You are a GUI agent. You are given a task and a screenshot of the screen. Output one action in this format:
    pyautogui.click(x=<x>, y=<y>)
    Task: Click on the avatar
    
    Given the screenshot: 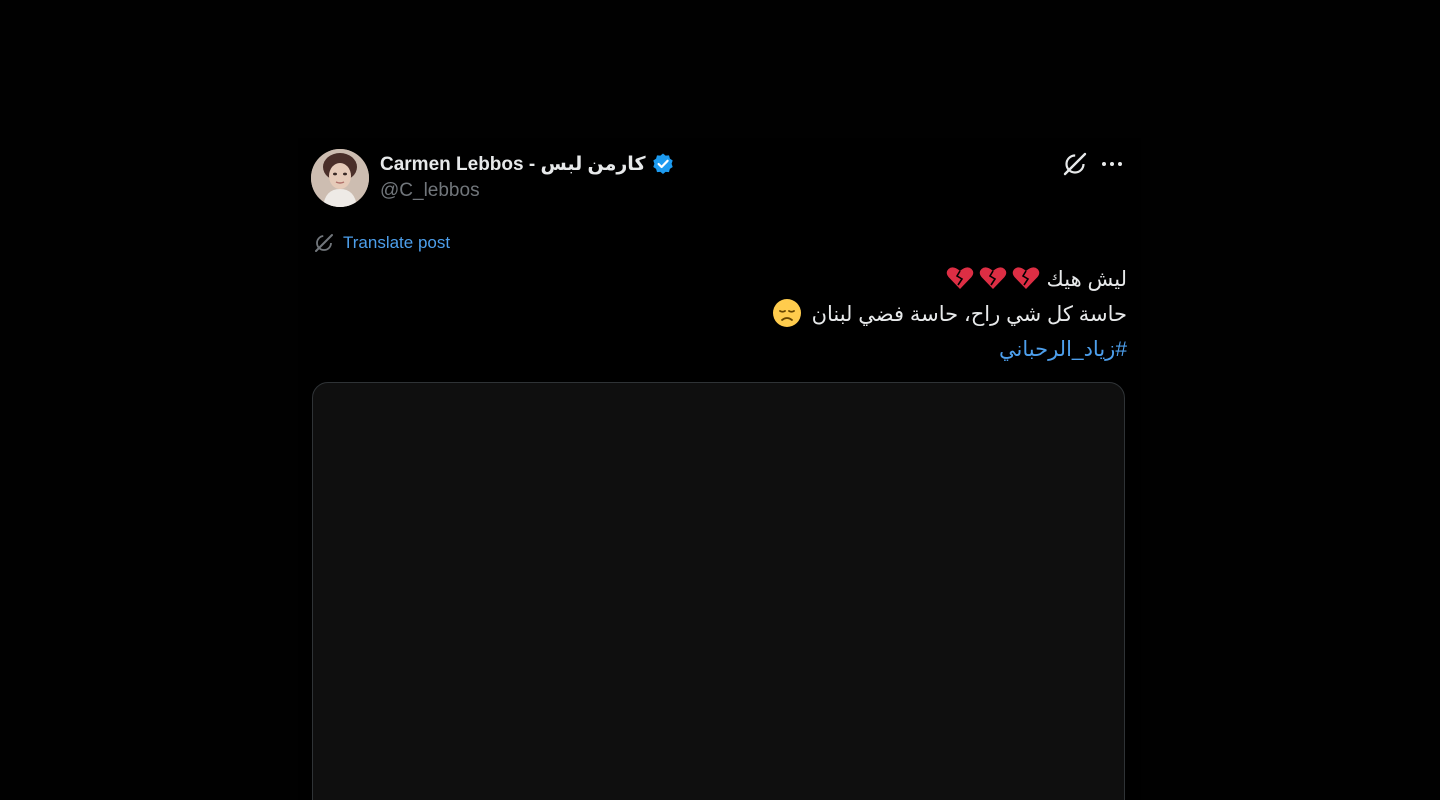 What is the action you would take?
    pyautogui.click(x=340, y=178)
    